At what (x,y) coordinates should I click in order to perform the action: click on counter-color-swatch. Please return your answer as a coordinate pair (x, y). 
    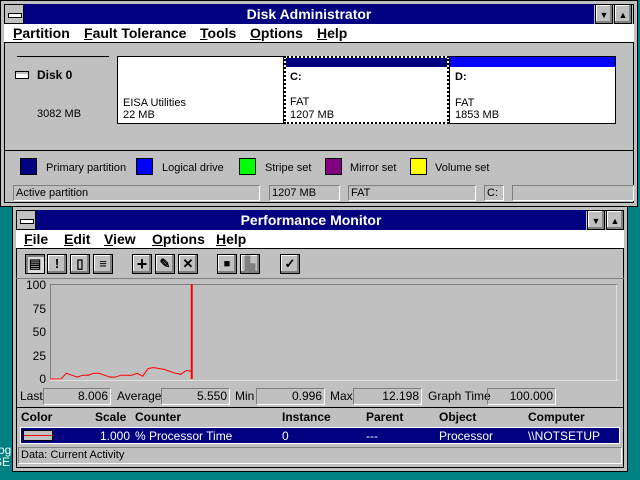
    Looking at the image, I should click on (38, 435).